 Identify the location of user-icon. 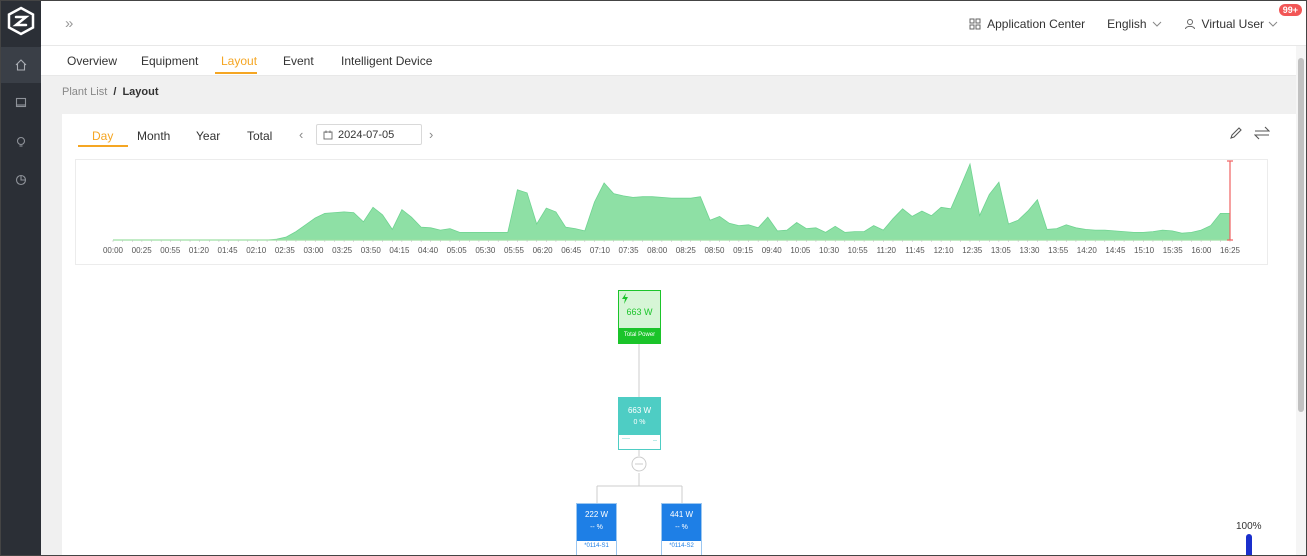
(1189, 23).